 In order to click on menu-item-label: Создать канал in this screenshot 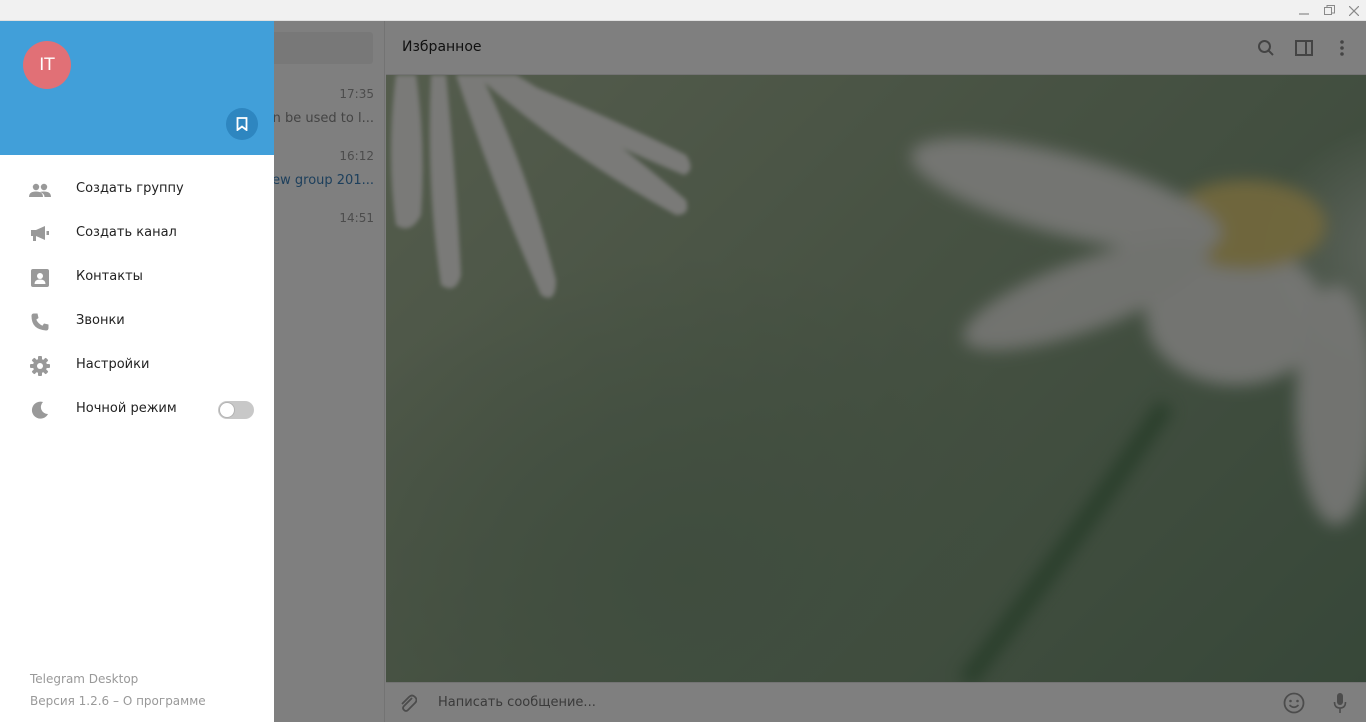, I will do `click(126, 232)`.